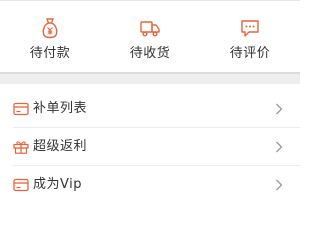 The image size is (320, 240). I want to click on truck-icon, so click(150, 29).